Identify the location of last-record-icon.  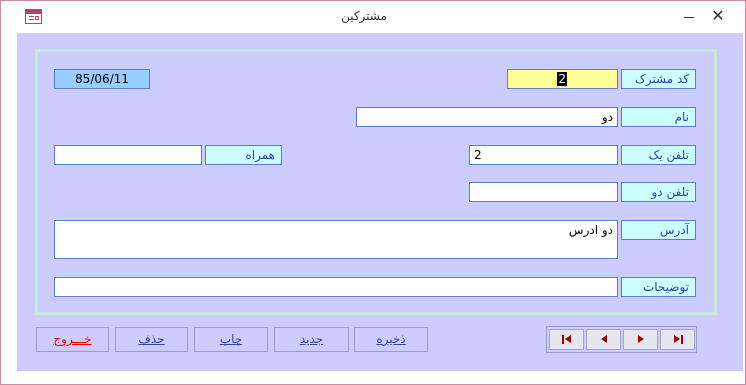
(677, 339).